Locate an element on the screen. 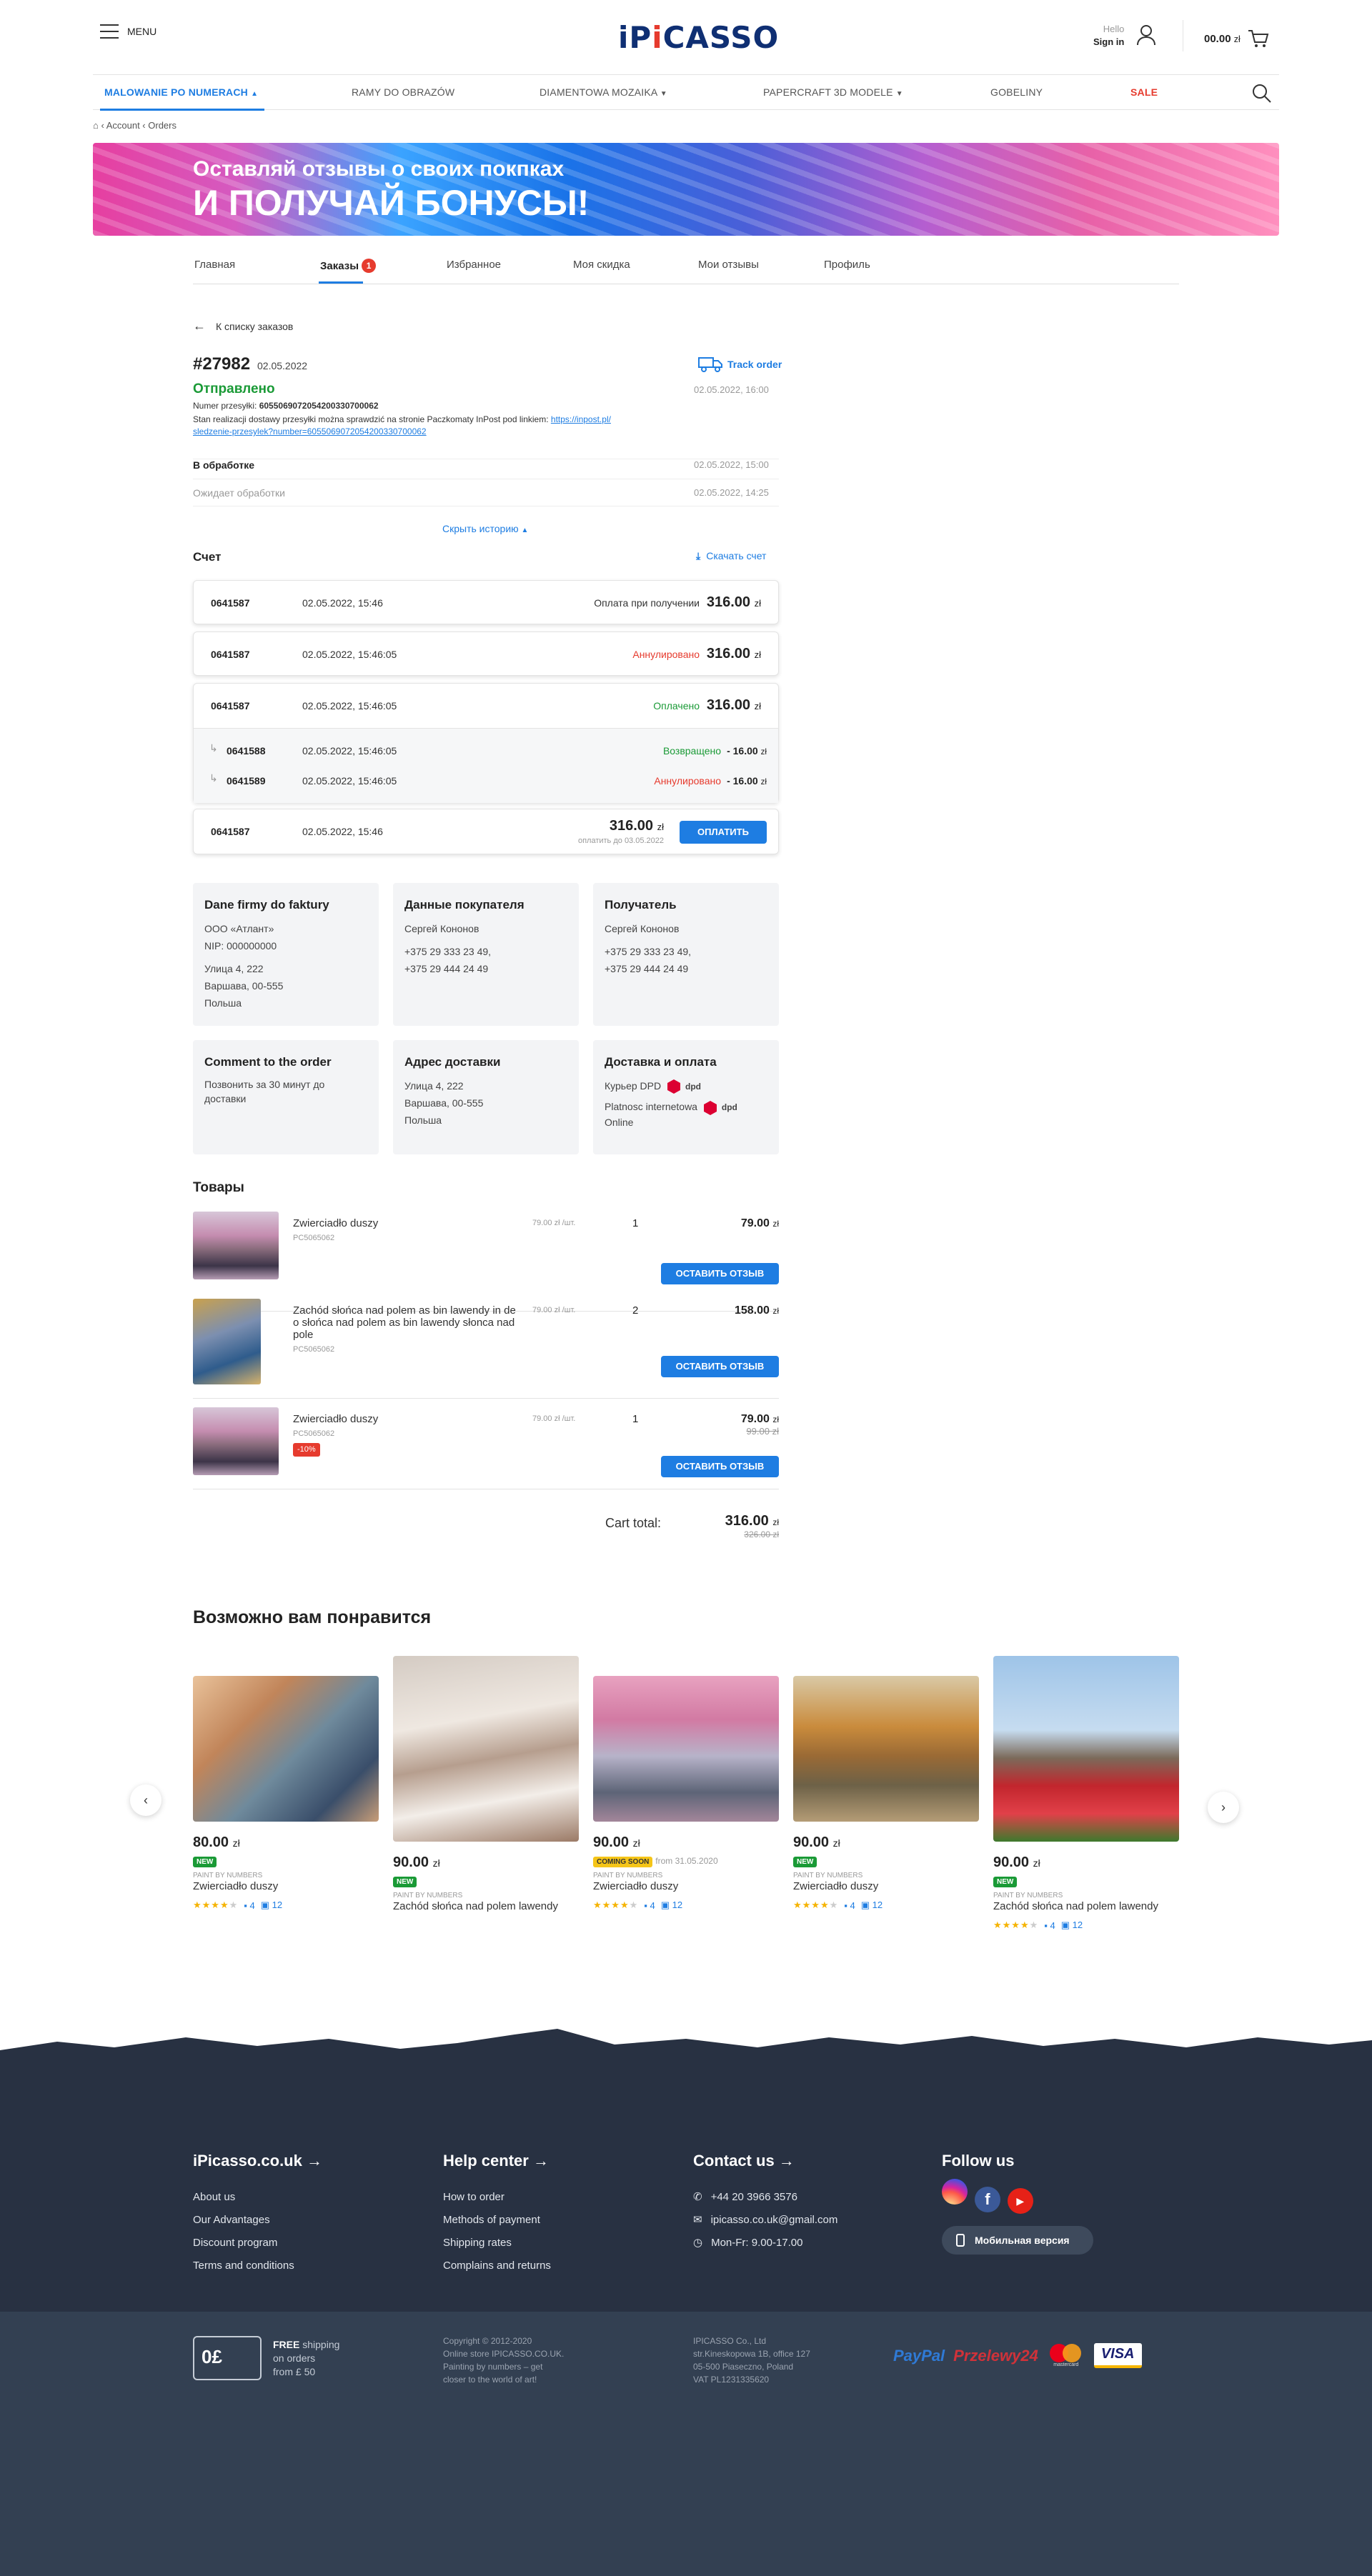  hide-history-button: Скрыть историю ▲ is located at coordinates (485, 529).